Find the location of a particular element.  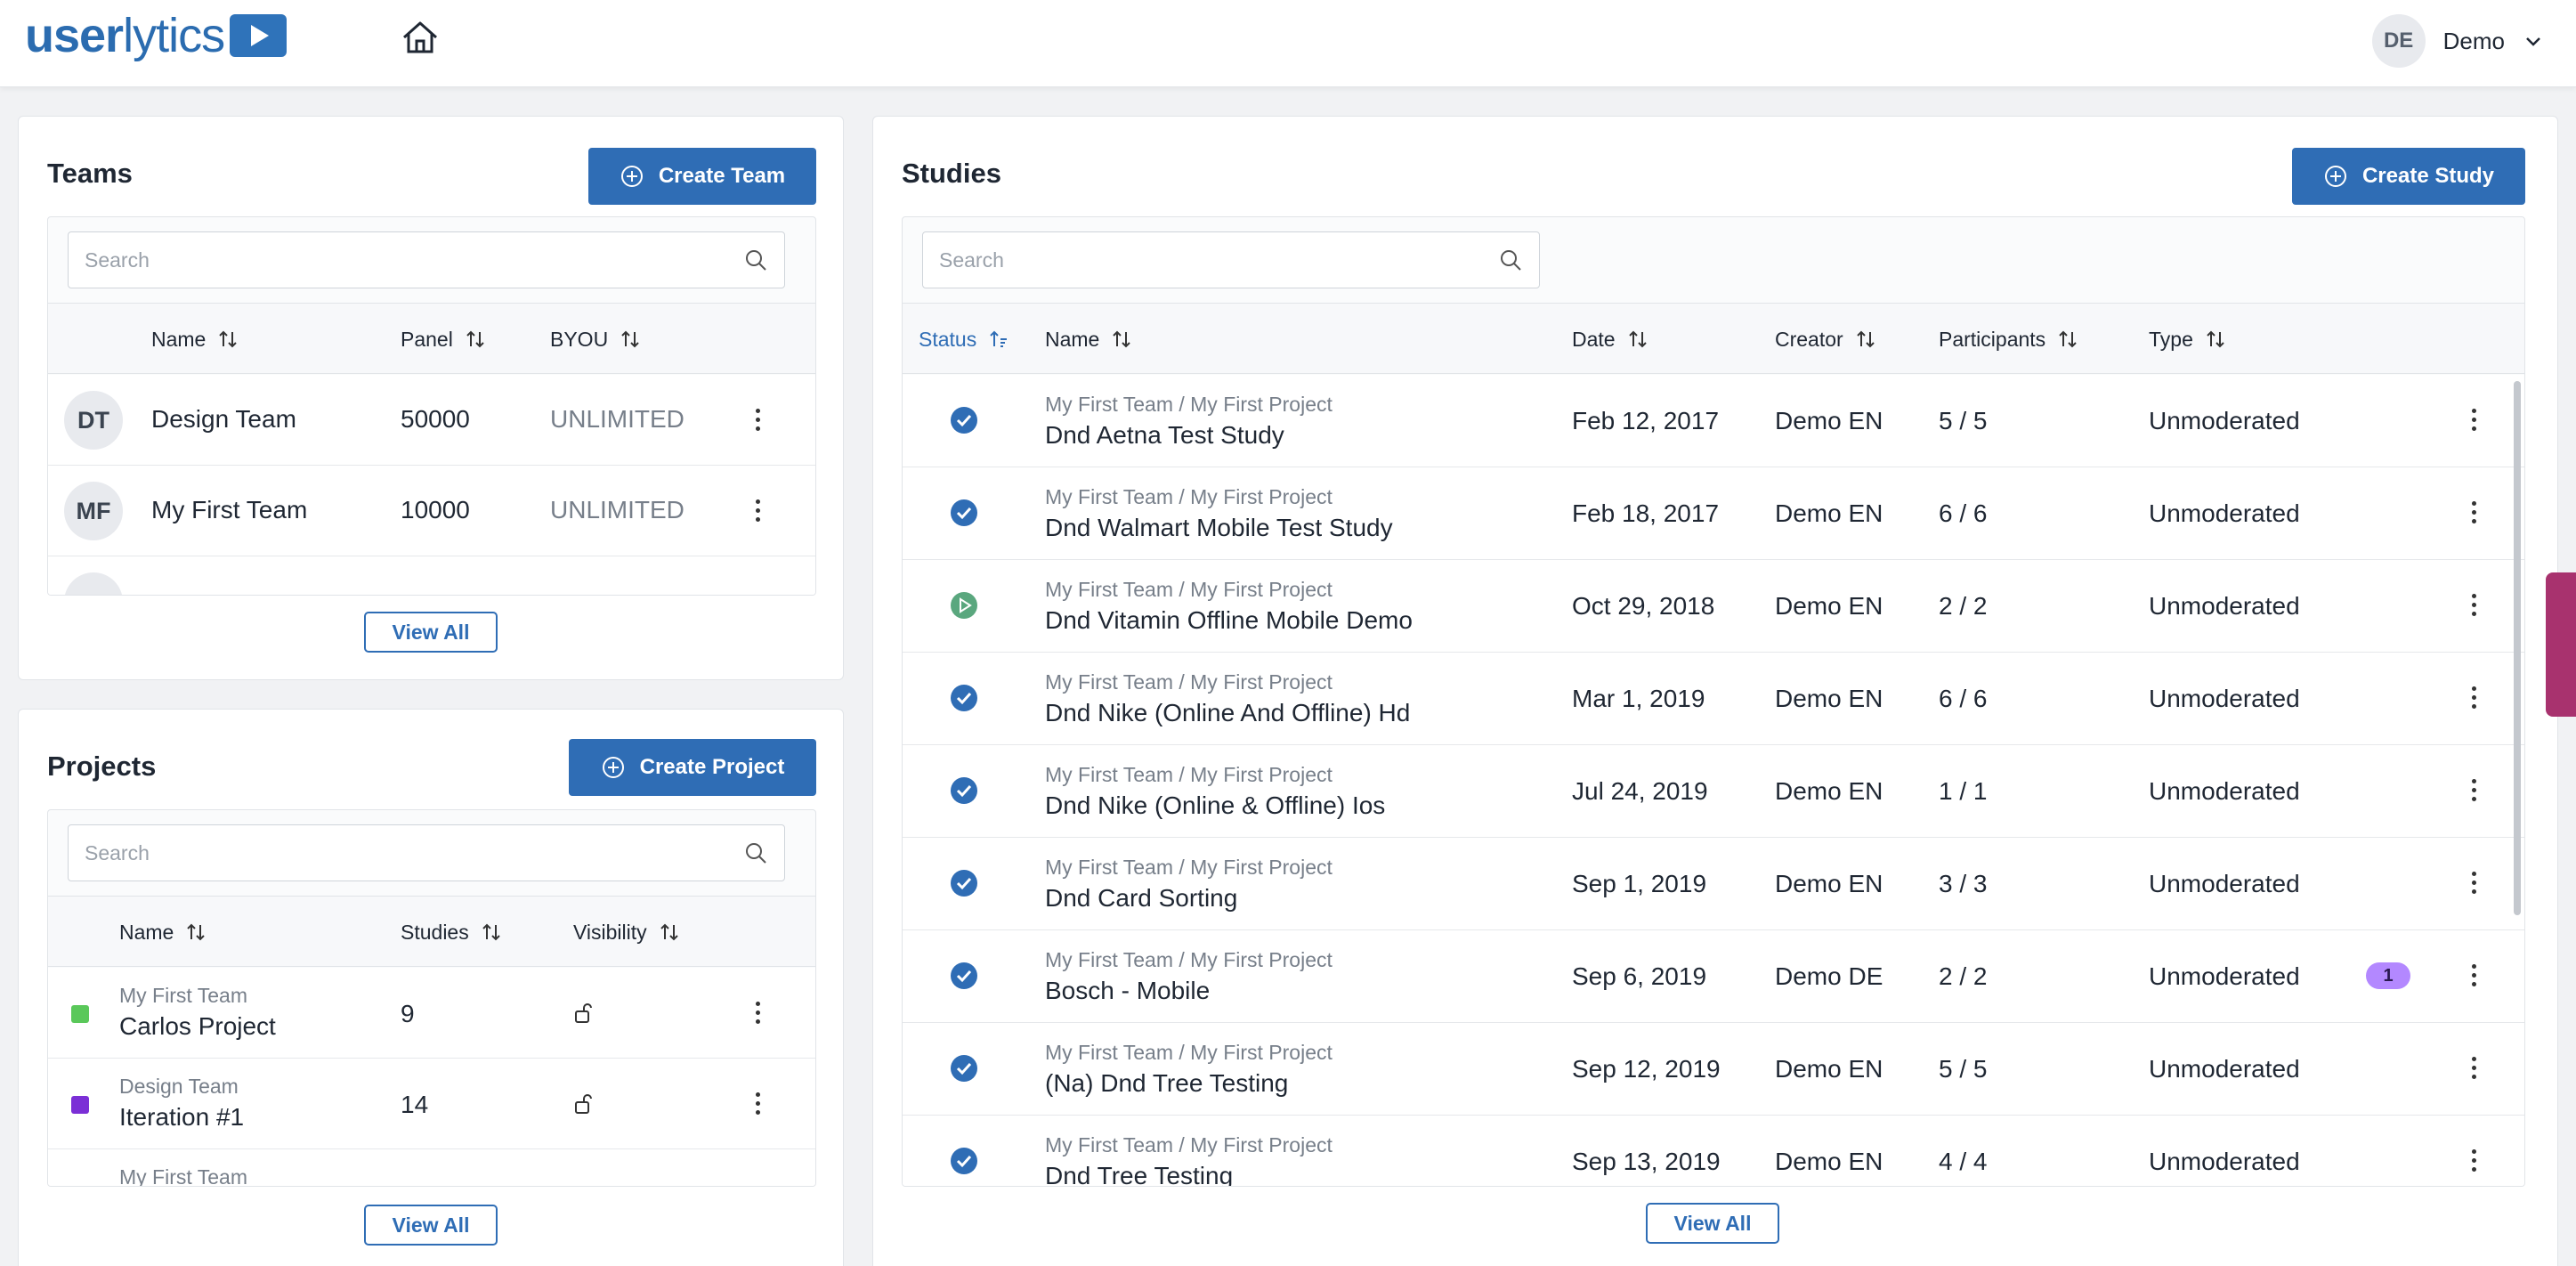

sort-ascending-icon is located at coordinates (999, 339).